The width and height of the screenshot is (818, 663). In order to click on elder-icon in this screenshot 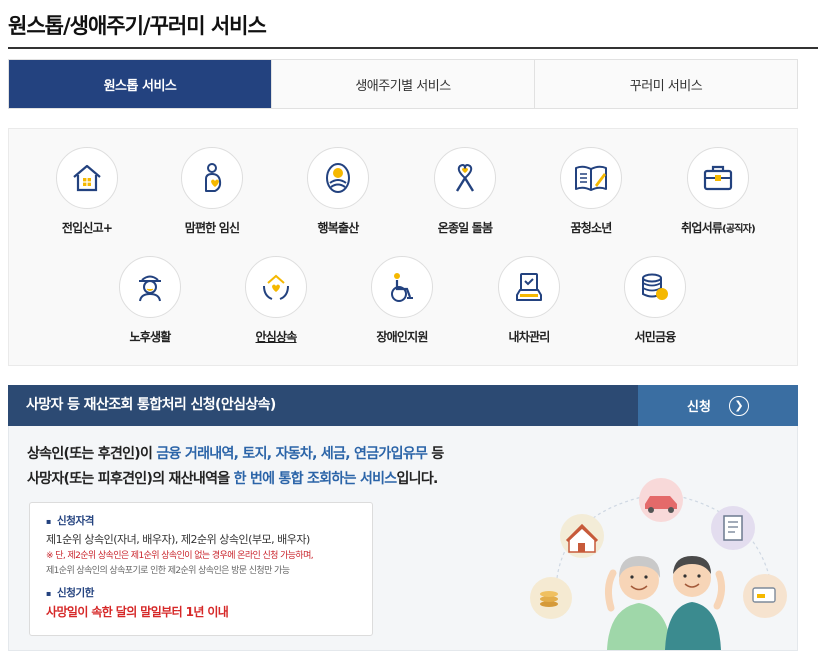, I will do `click(150, 287)`.